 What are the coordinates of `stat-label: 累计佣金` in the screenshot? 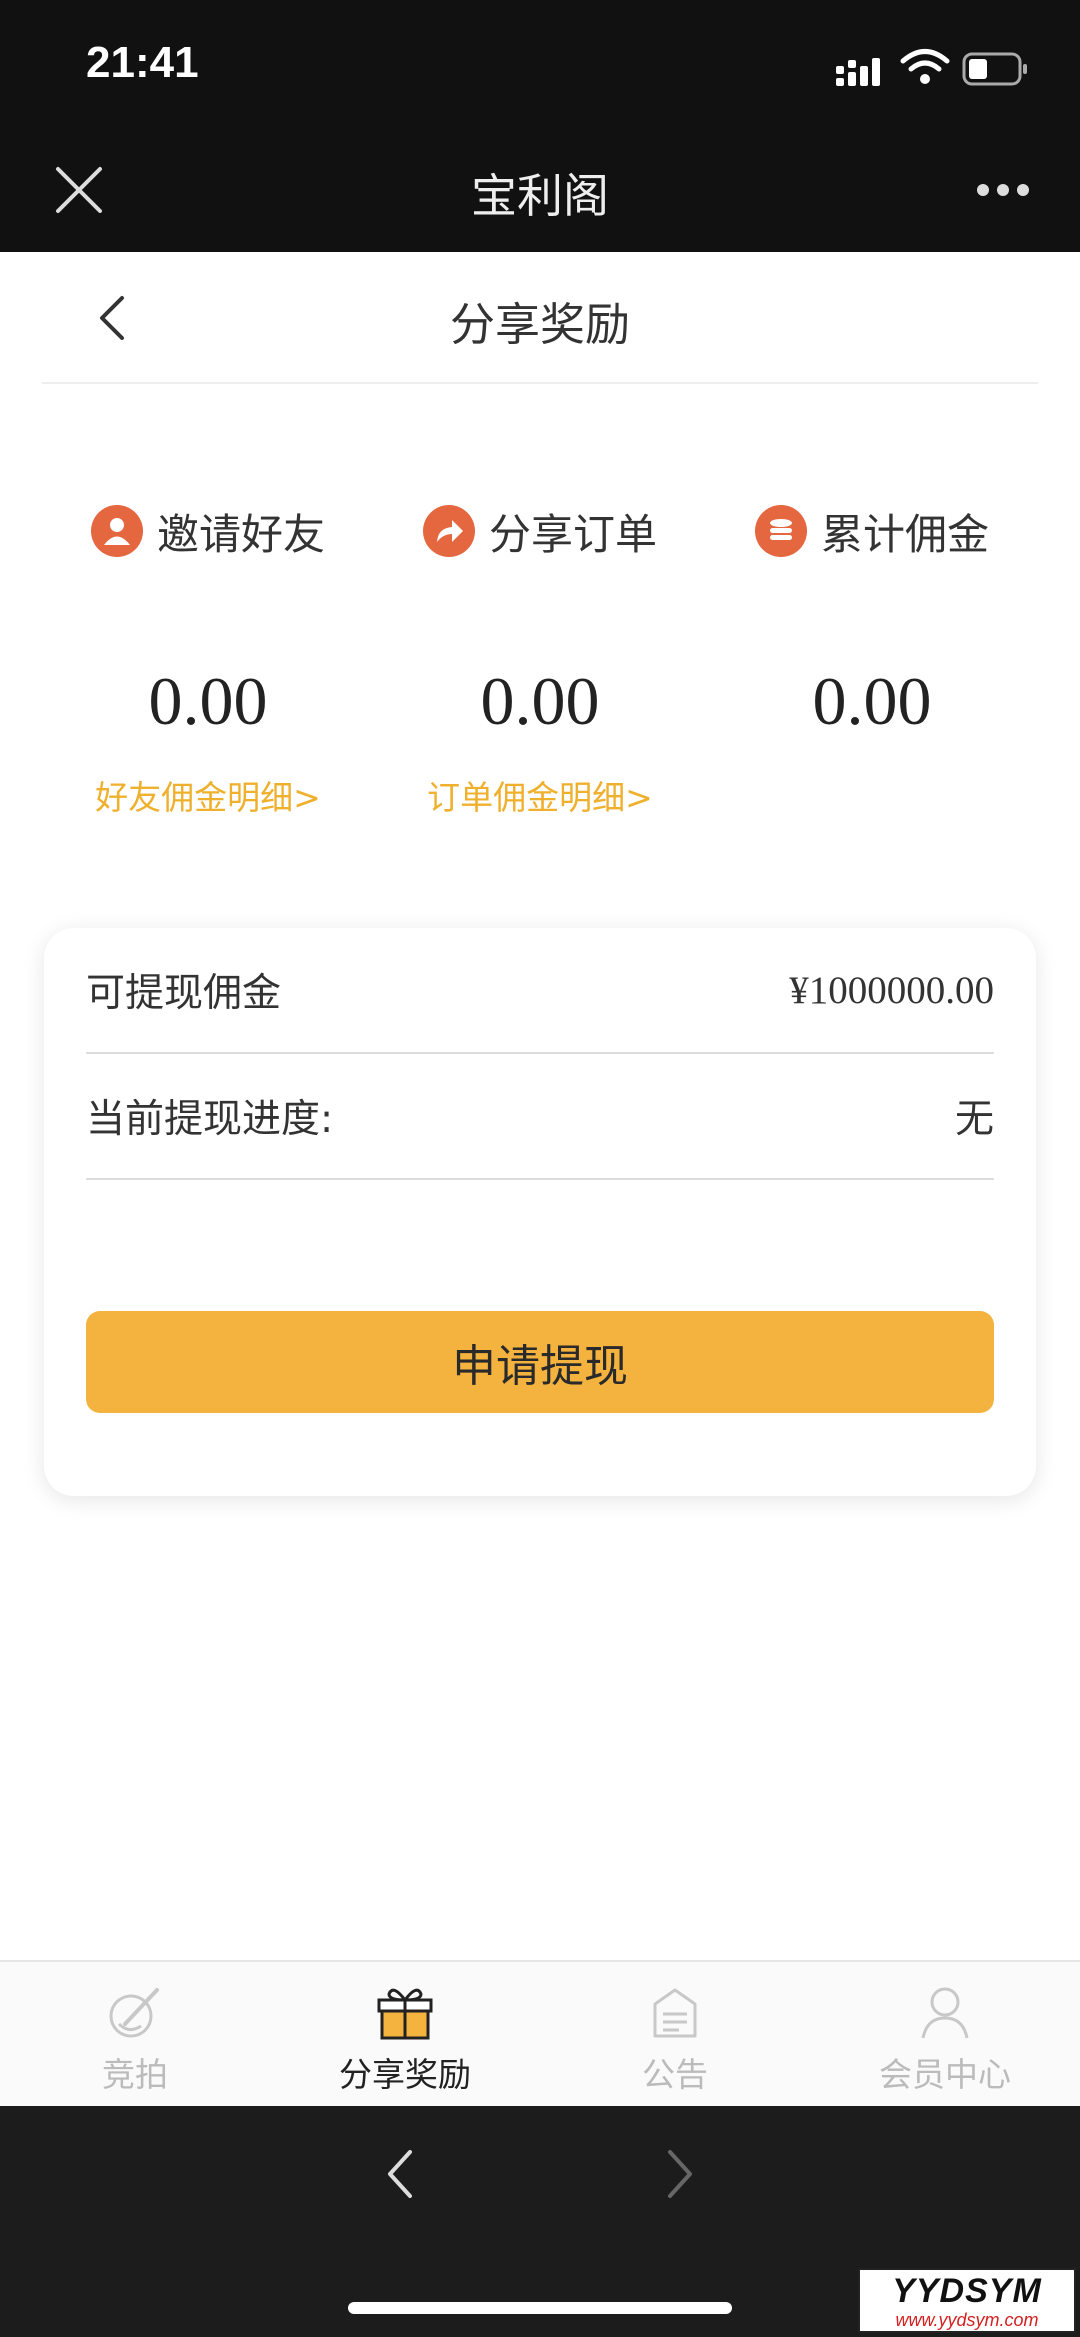 It's located at (904, 534).